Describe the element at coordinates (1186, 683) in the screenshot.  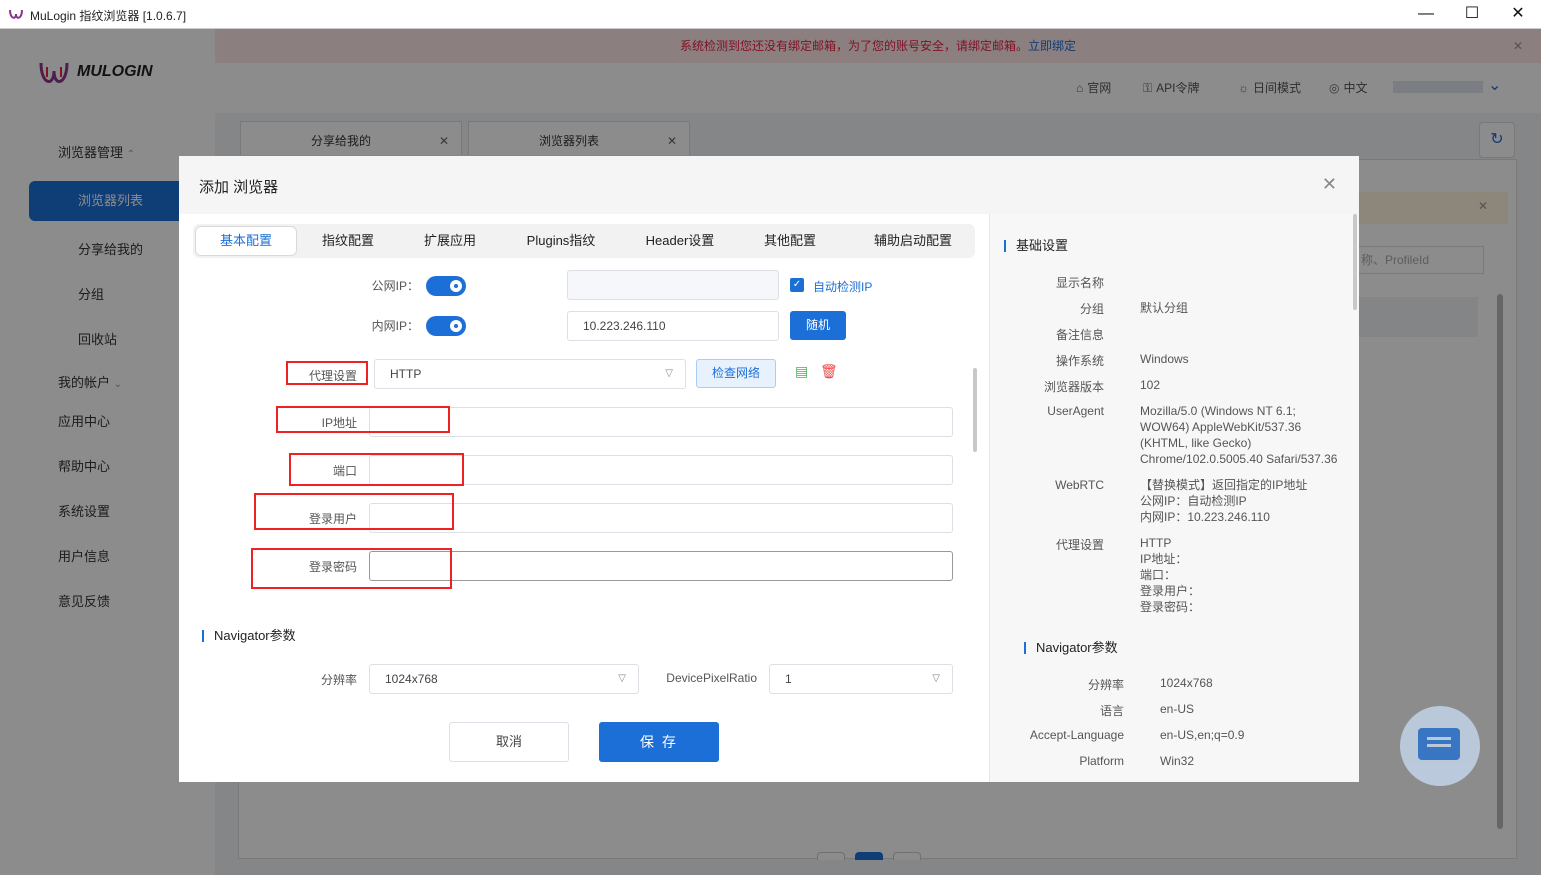
I see `resolution-value: 1024x768` at that location.